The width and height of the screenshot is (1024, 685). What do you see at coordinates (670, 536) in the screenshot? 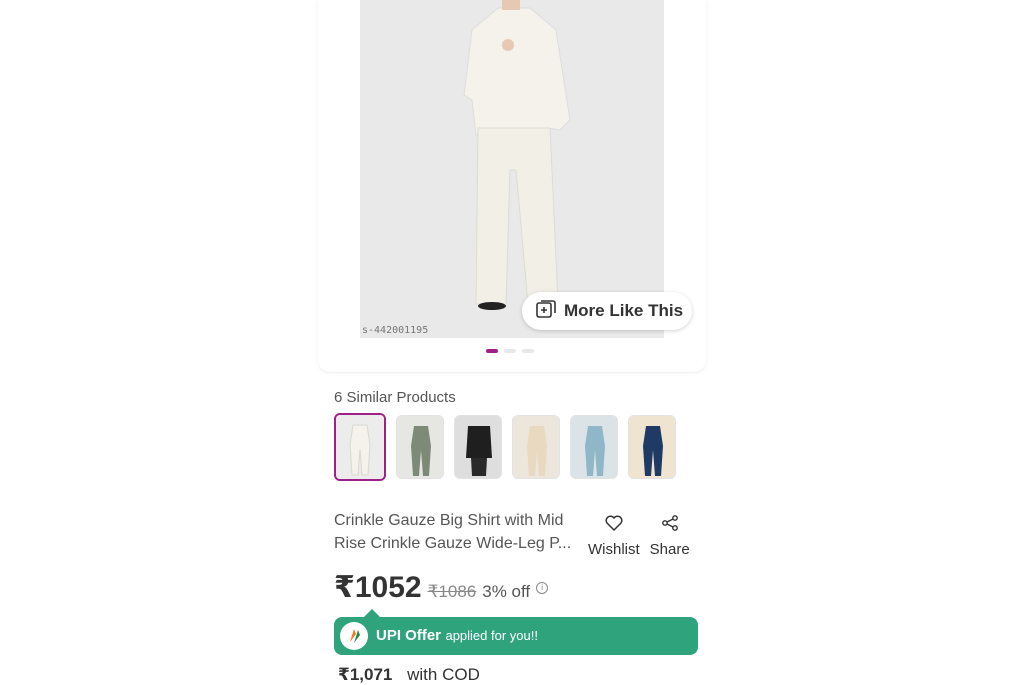
I see `share-button: Share` at bounding box center [670, 536].